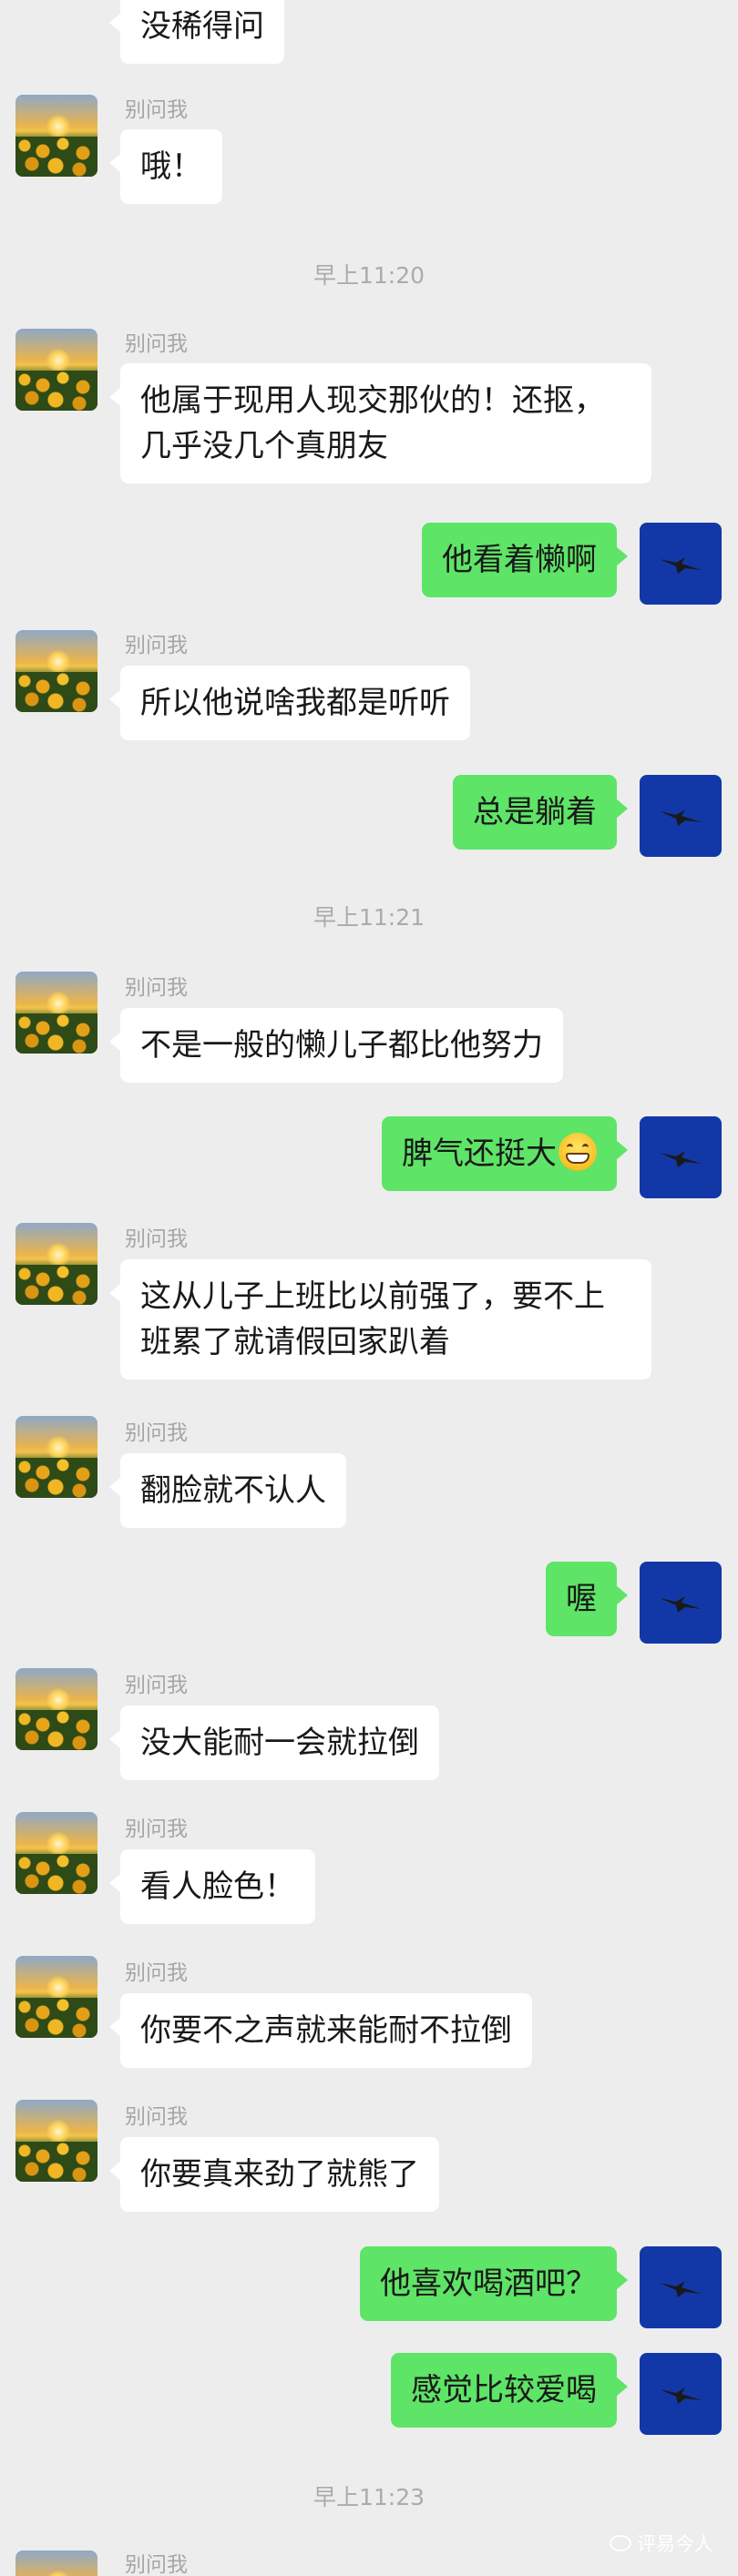 Image resolution: width=738 pixels, height=2576 pixels. I want to click on timestamp: 早上11:21, so click(369, 917).